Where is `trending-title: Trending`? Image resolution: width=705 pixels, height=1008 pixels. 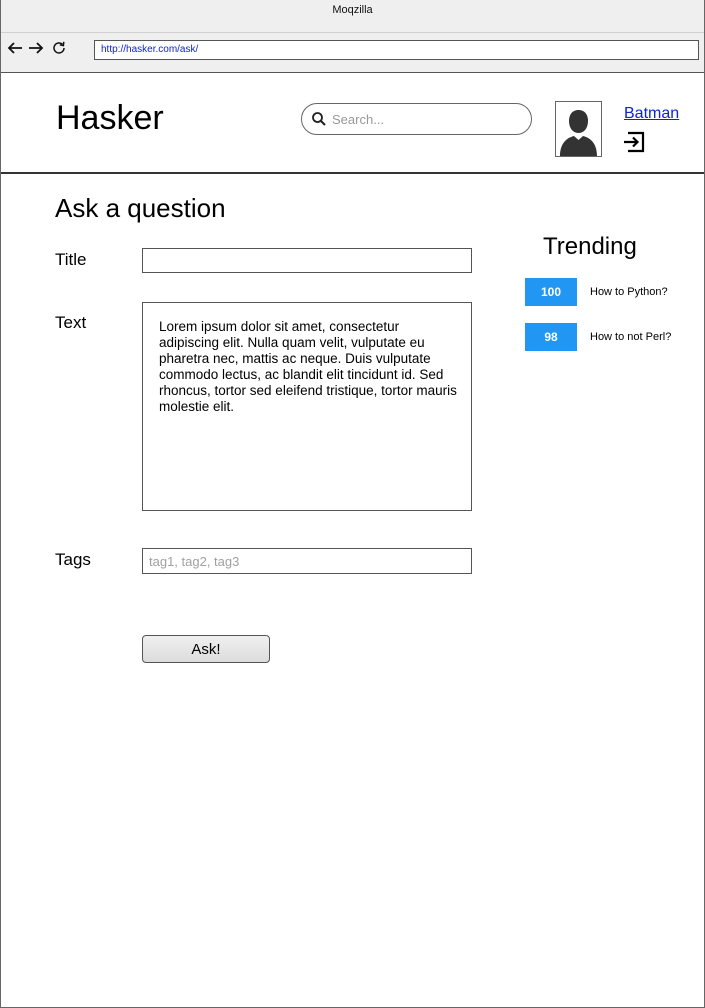 trending-title: Trending is located at coordinates (590, 246).